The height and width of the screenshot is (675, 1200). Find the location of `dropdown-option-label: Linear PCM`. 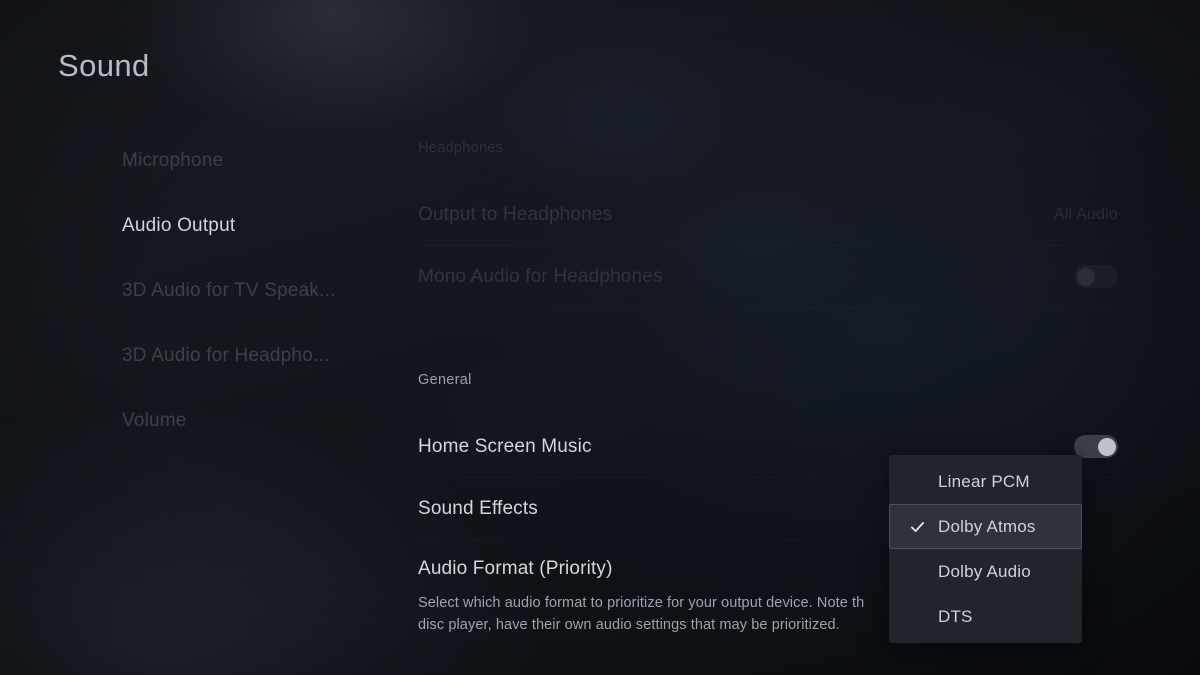

dropdown-option-label: Linear PCM is located at coordinates (984, 481).